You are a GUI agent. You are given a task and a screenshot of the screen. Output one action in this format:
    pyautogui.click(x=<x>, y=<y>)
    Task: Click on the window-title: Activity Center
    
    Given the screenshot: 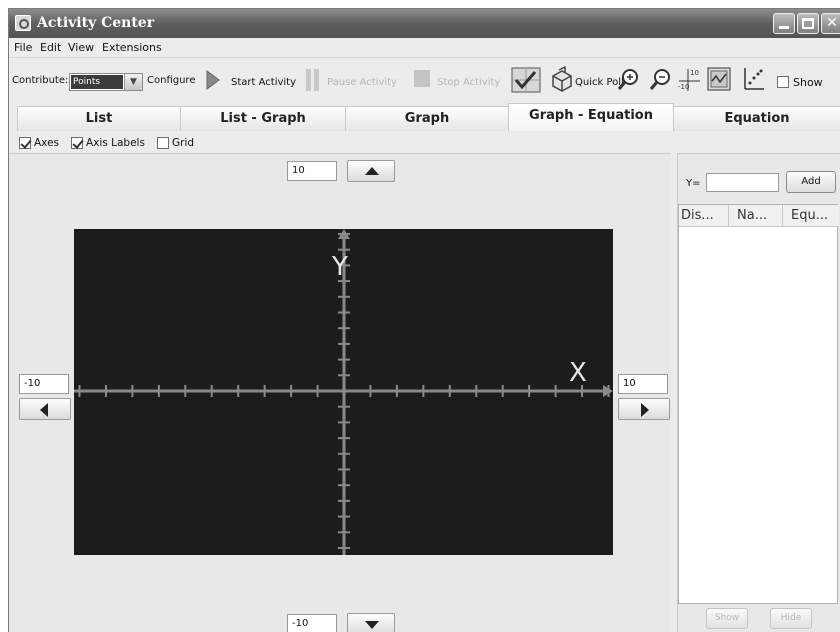 What is the action you would take?
    pyautogui.click(x=96, y=23)
    